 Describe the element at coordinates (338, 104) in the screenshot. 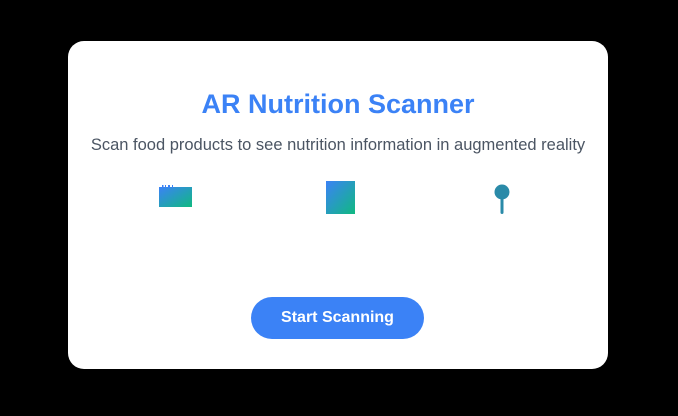

I see `page-title: AR Nutrition Scanner` at that location.